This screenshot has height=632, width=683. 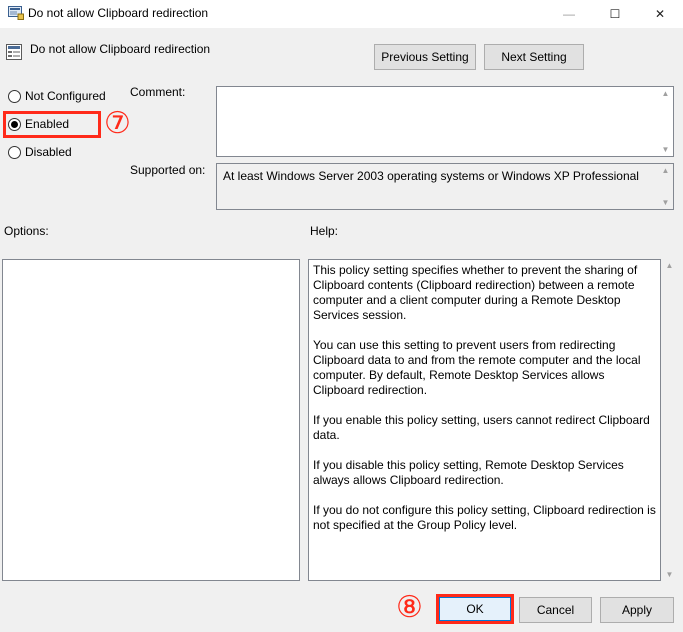 What do you see at coordinates (445, 121) in the screenshot?
I see `comment-textarea: ▲ ▼` at bounding box center [445, 121].